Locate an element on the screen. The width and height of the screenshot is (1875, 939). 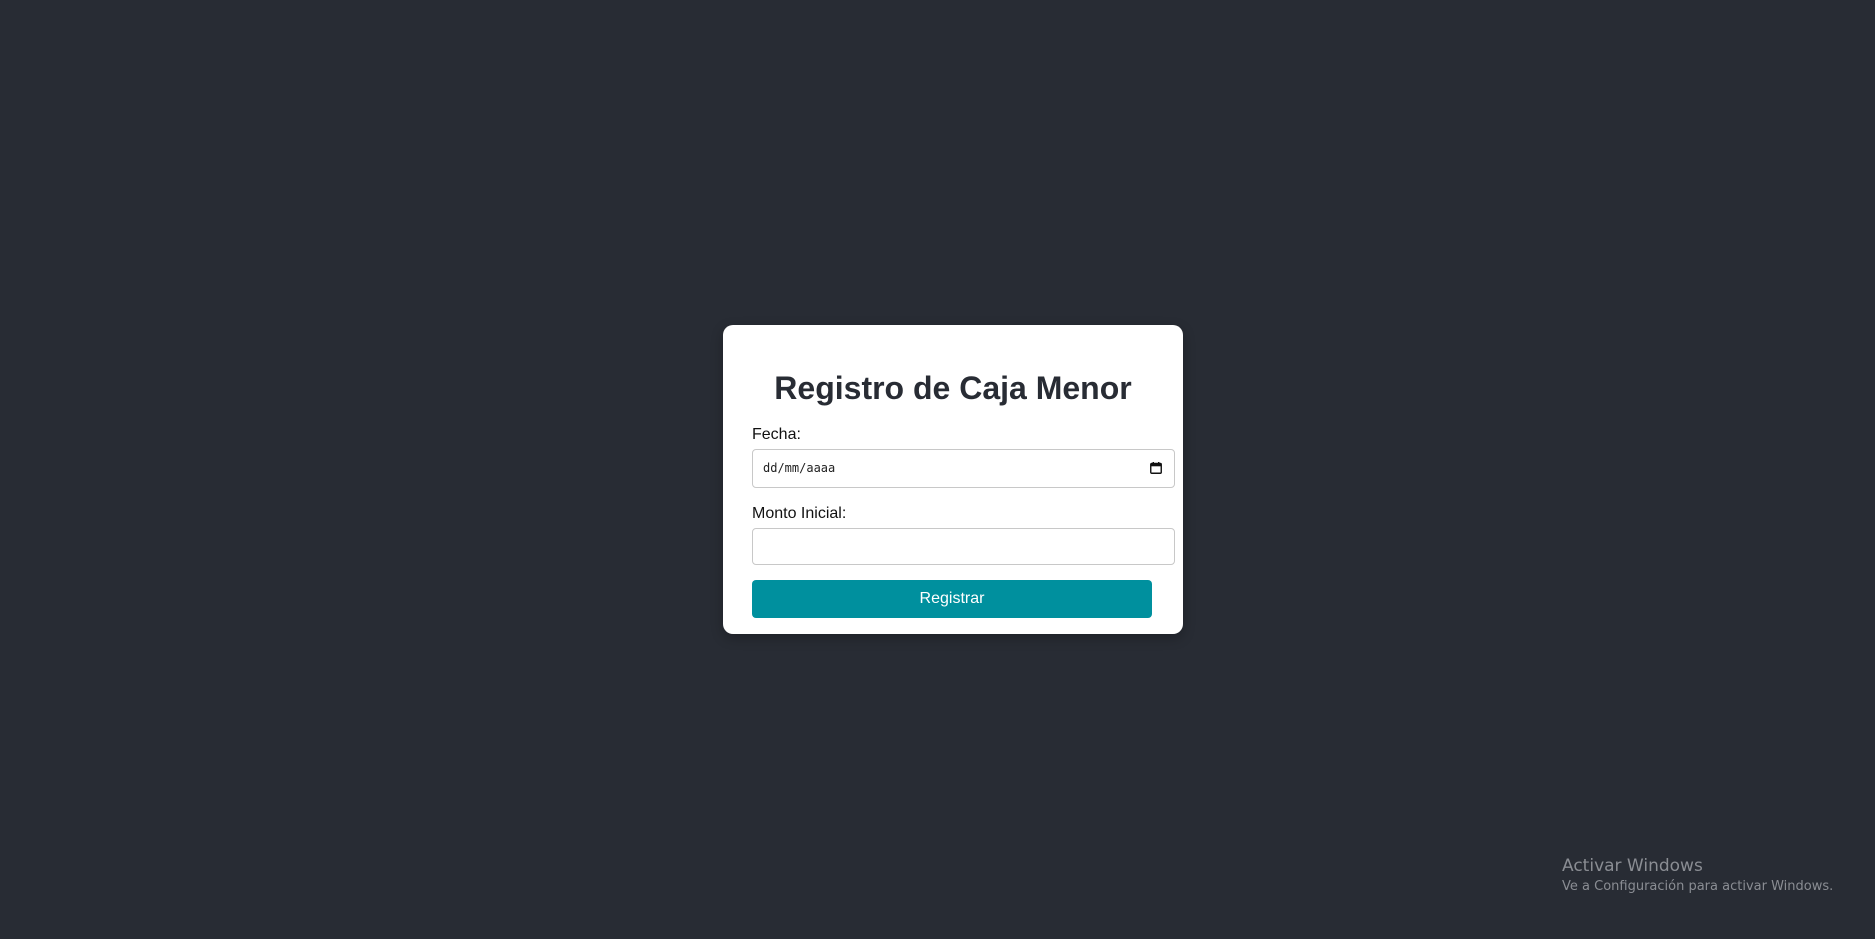
fecha-label: Fecha: is located at coordinates (776, 434).